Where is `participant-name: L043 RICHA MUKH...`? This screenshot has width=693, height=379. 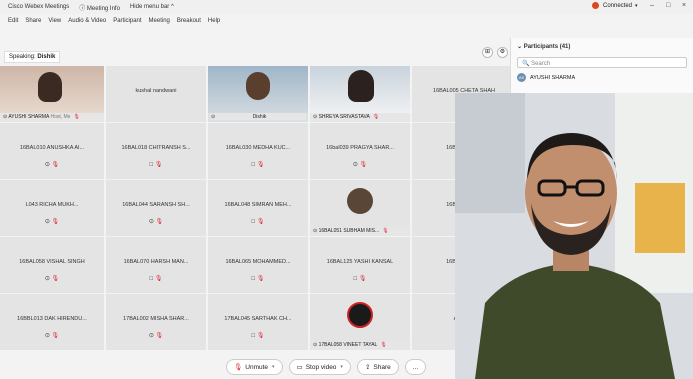 participant-name: L043 RICHA MUKH... is located at coordinates (52, 205).